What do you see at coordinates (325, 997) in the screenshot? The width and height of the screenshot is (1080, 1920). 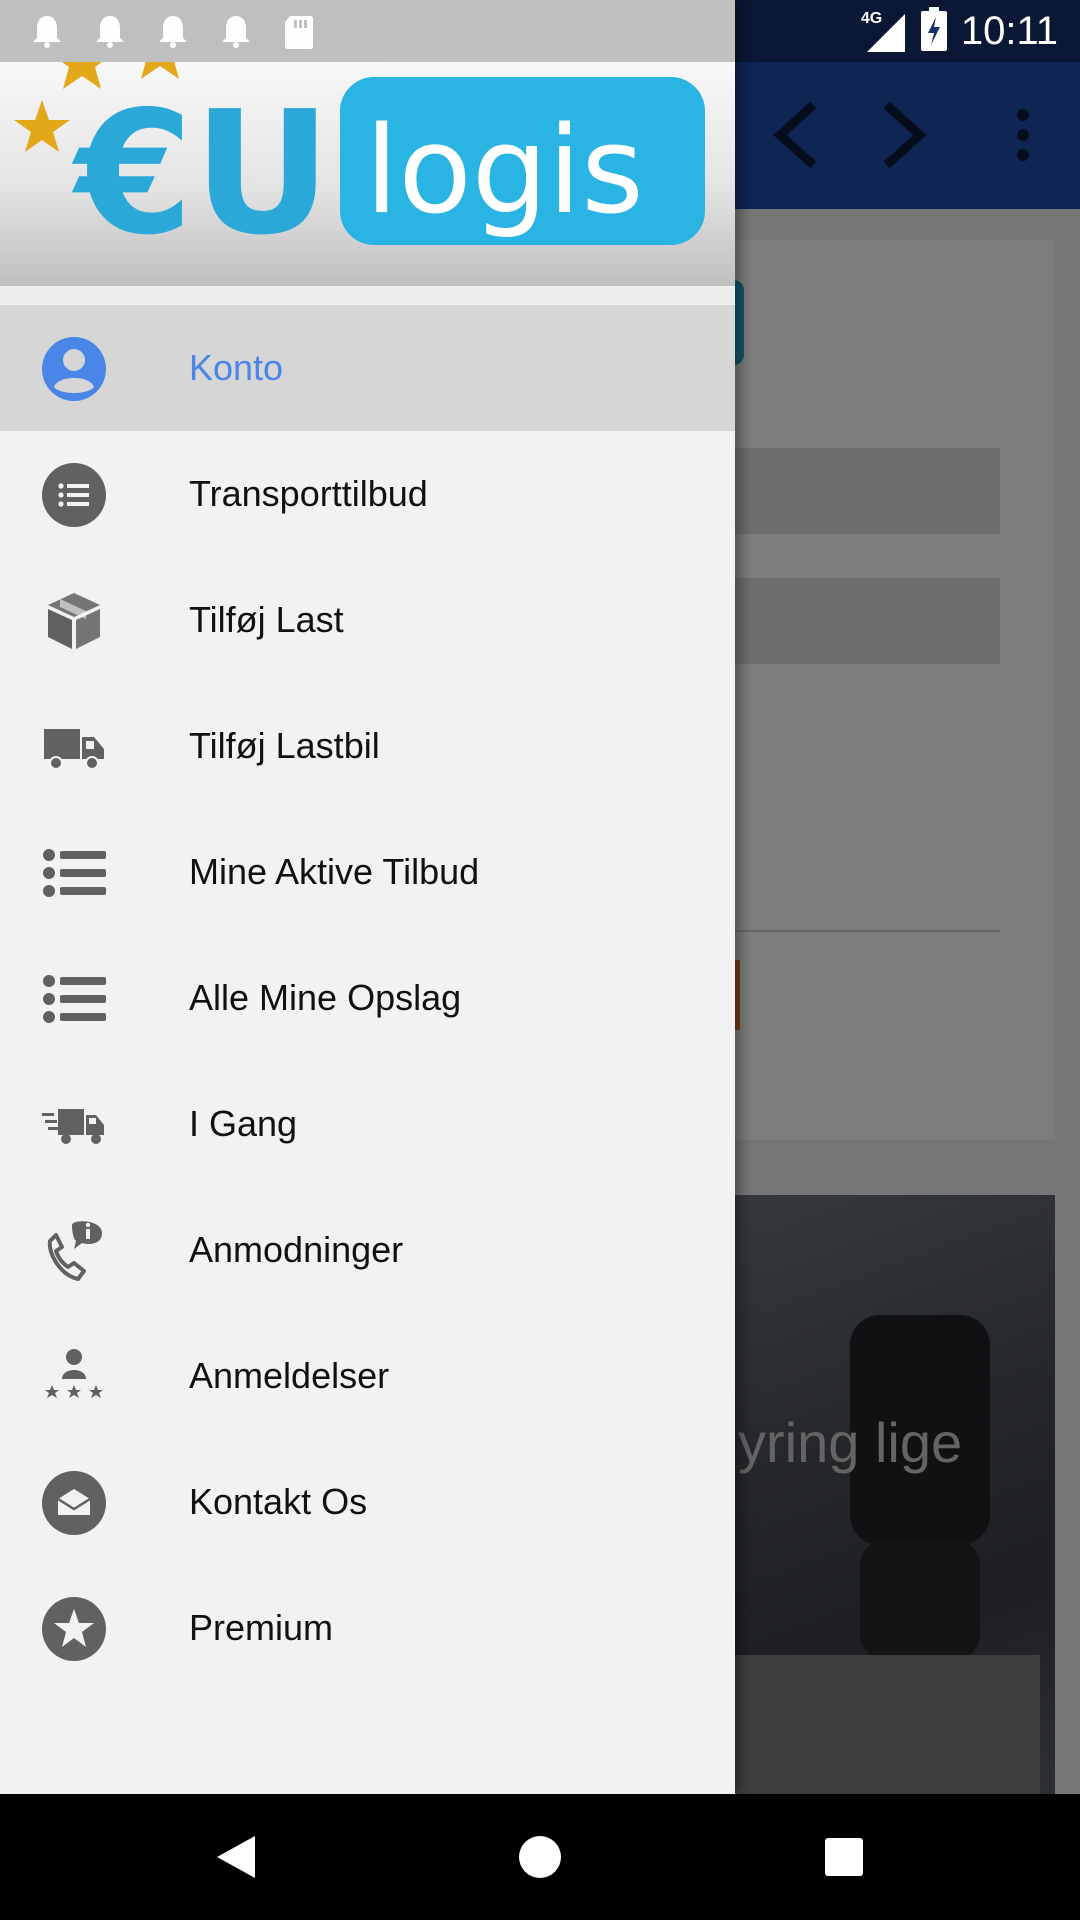 I see `menu-item-label: Alle Mine Opslag` at bounding box center [325, 997].